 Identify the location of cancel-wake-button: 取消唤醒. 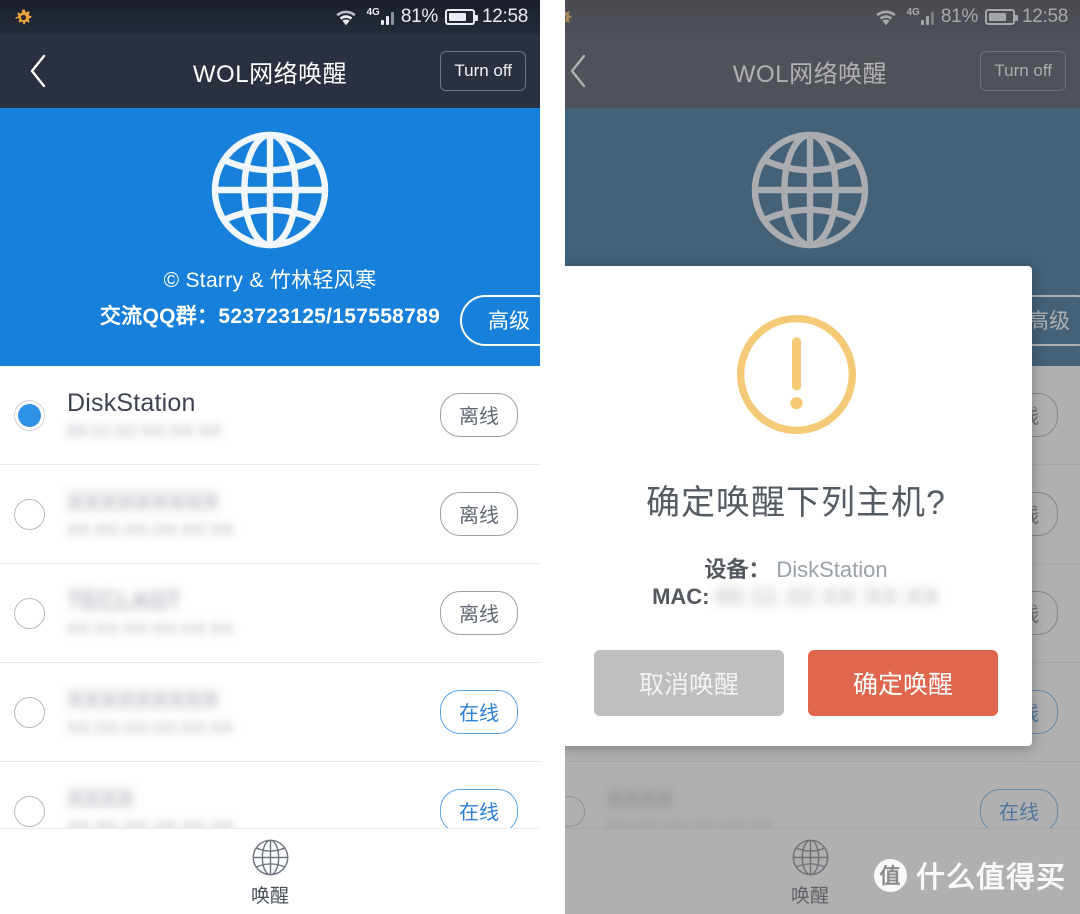
(689, 683).